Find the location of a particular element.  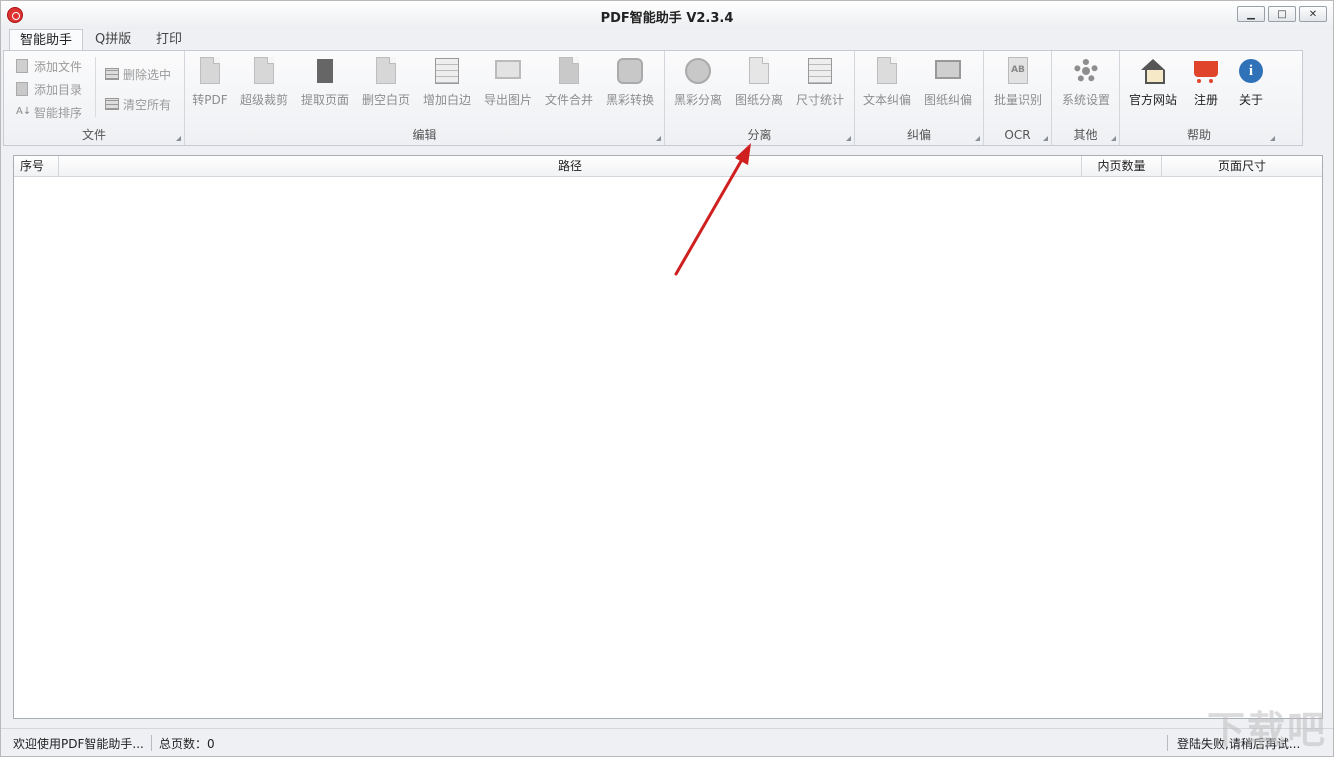

official-website-label: 官方网站 is located at coordinates (1153, 99).